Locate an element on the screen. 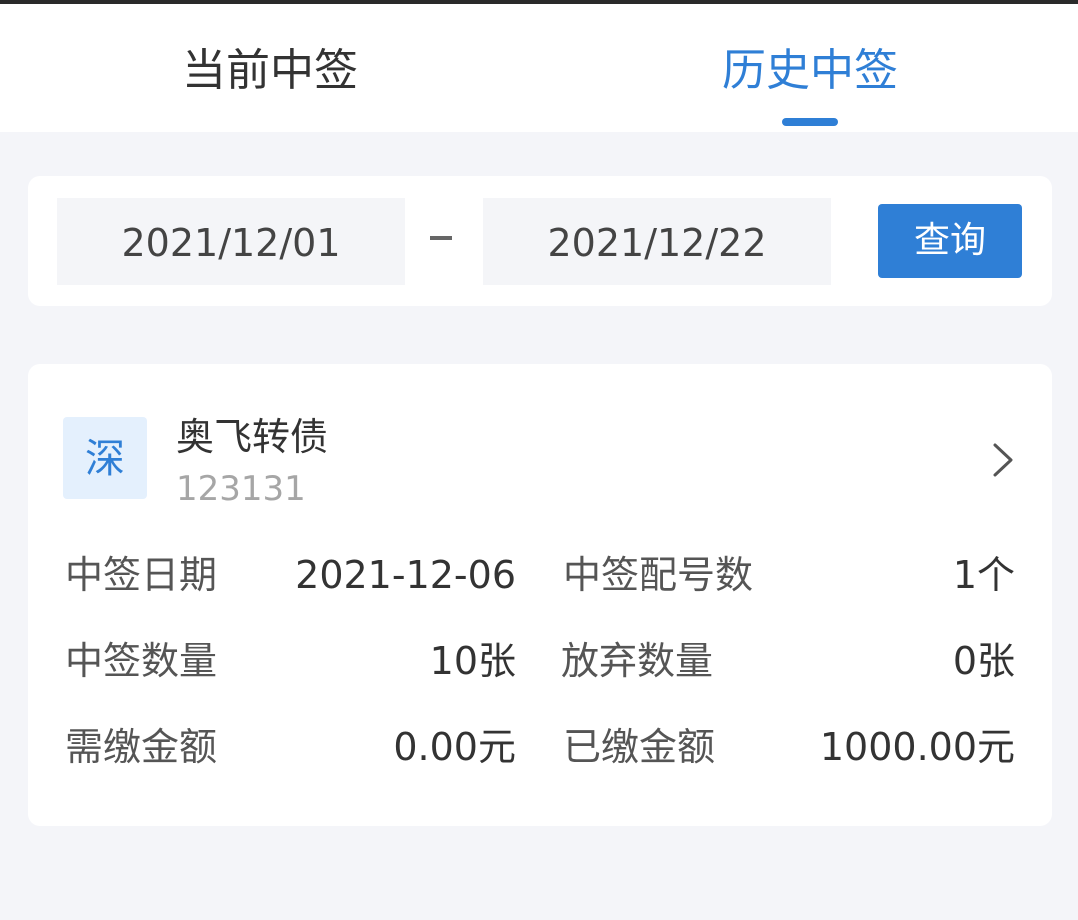 The width and height of the screenshot is (1078, 920). winning-quantity-label: 中签数量 is located at coordinates (141, 661).